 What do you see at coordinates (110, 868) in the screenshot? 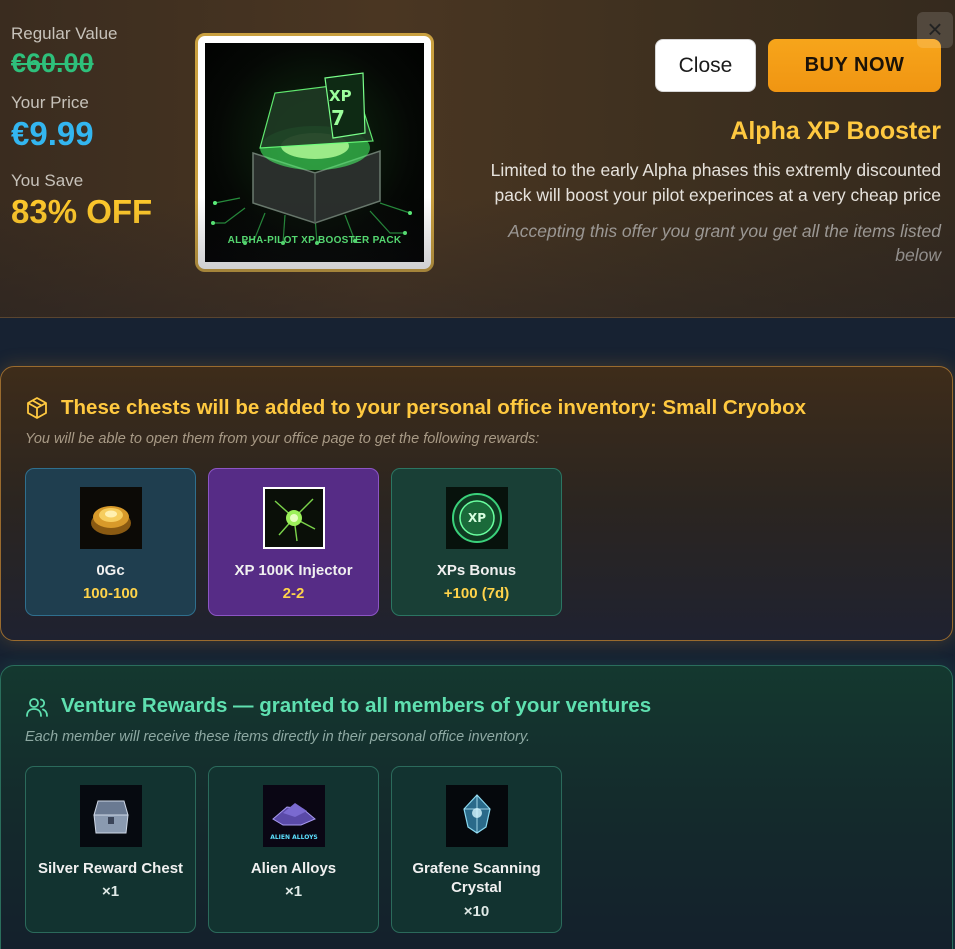
I see `reward-name: Silver Reward Chest` at bounding box center [110, 868].